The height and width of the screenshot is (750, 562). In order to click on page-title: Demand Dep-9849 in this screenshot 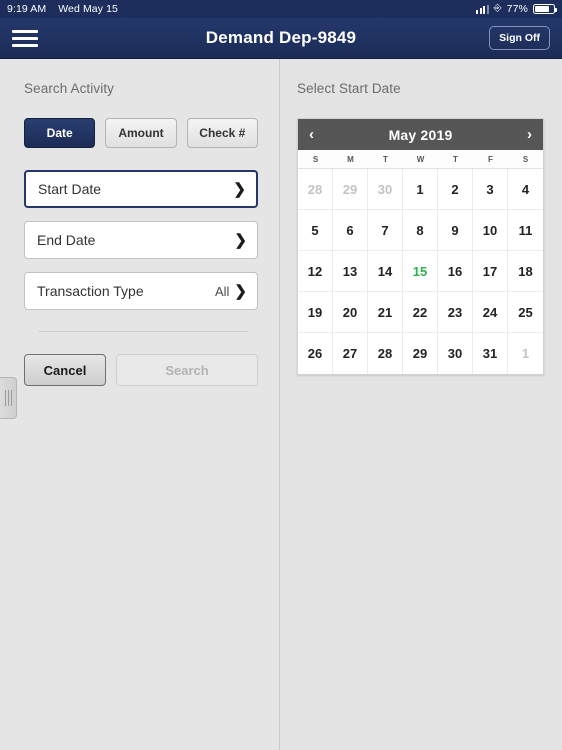, I will do `click(281, 37)`.